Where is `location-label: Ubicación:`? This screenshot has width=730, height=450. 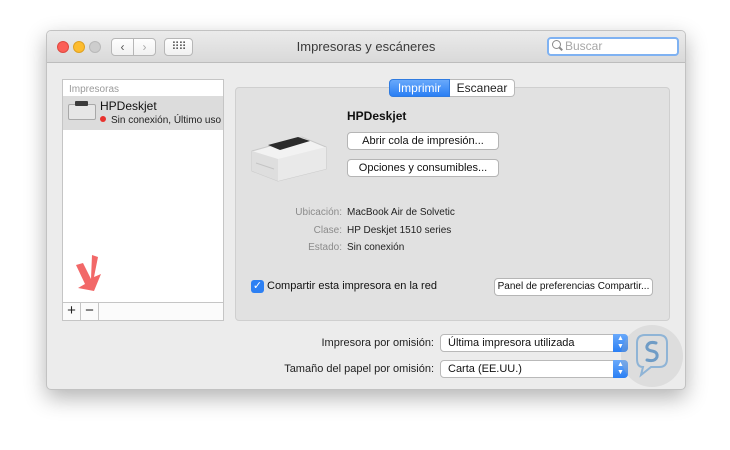
location-label: Ubicación: is located at coordinates (318, 212).